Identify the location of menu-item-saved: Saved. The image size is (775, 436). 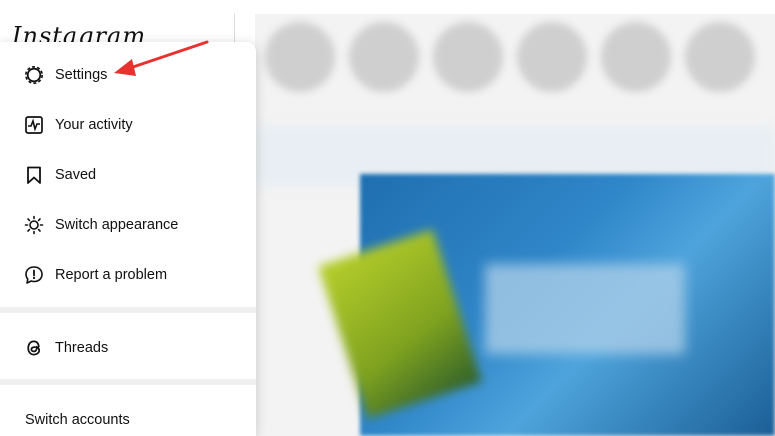
(128, 175).